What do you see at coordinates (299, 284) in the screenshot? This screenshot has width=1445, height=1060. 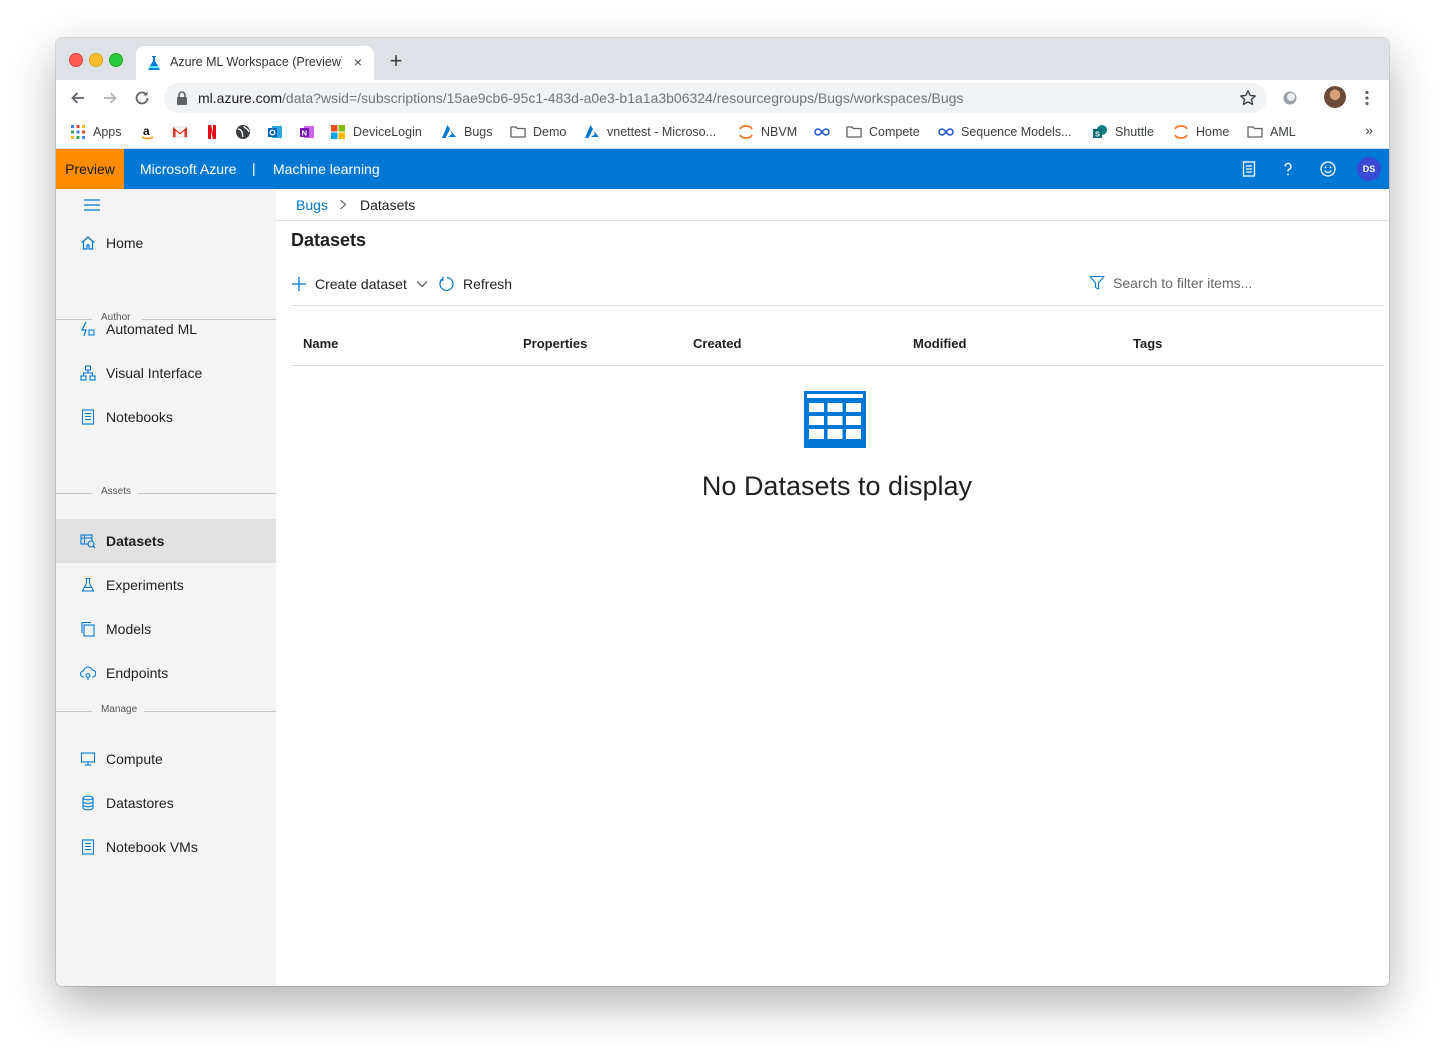 I see `plus-icon` at bounding box center [299, 284].